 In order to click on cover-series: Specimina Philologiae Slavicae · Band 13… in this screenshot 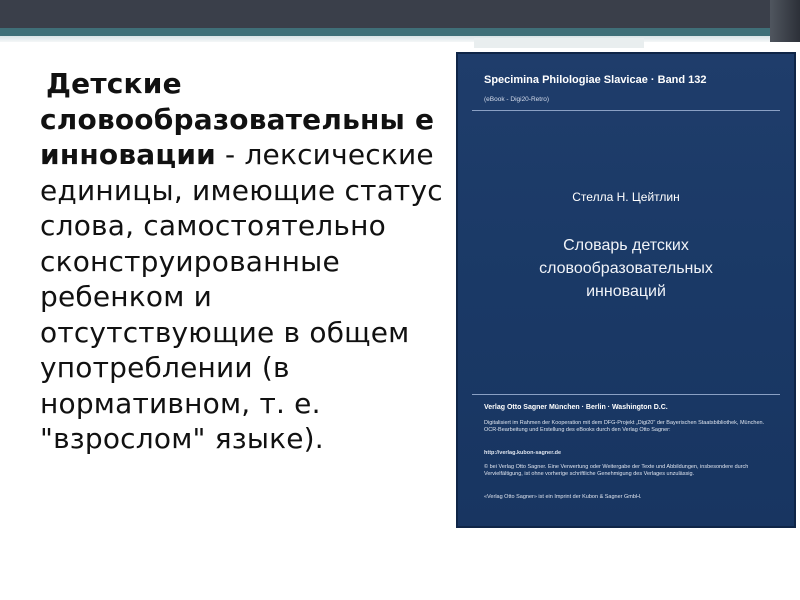, I will do `click(595, 80)`.